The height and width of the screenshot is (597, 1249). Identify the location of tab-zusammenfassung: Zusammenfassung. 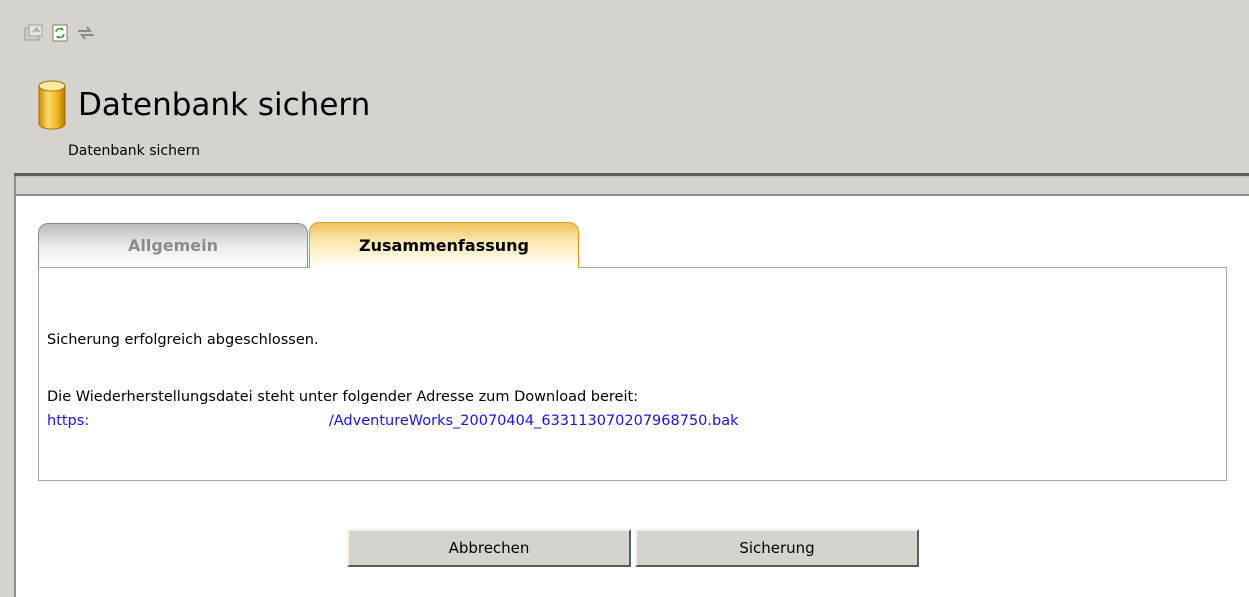
(444, 245).